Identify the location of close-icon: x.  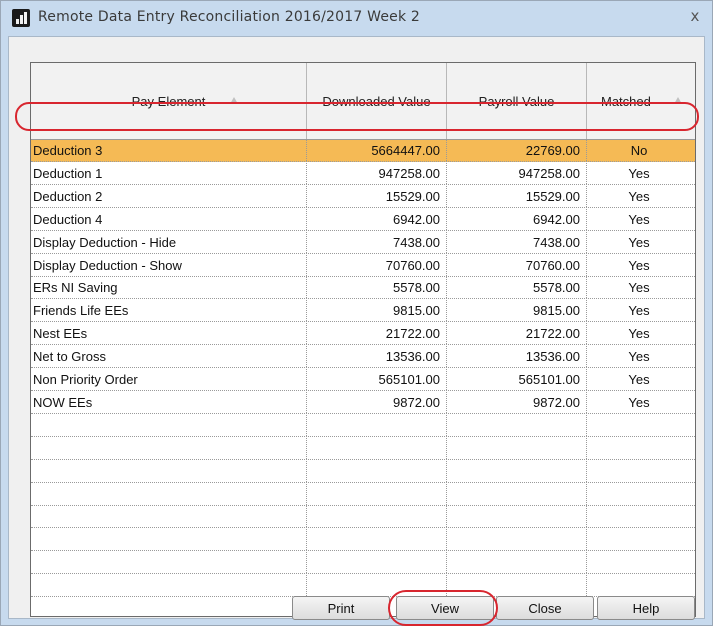
(695, 16).